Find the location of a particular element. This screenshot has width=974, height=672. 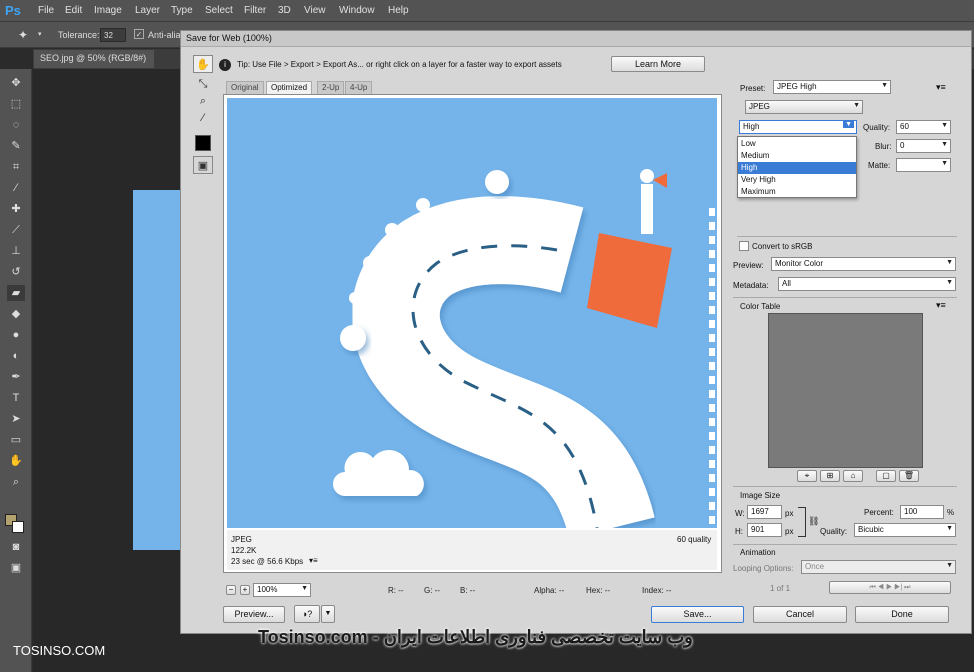

readout-g: G: -- is located at coordinates (432, 590).